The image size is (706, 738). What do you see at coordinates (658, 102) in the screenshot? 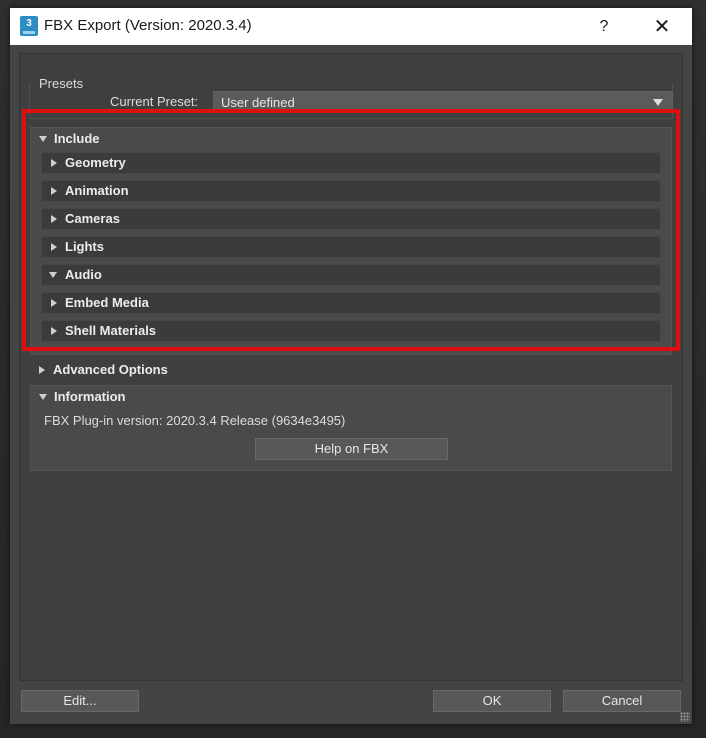
I see `dropdown-arrow-icon` at bounding box center [658, 102].